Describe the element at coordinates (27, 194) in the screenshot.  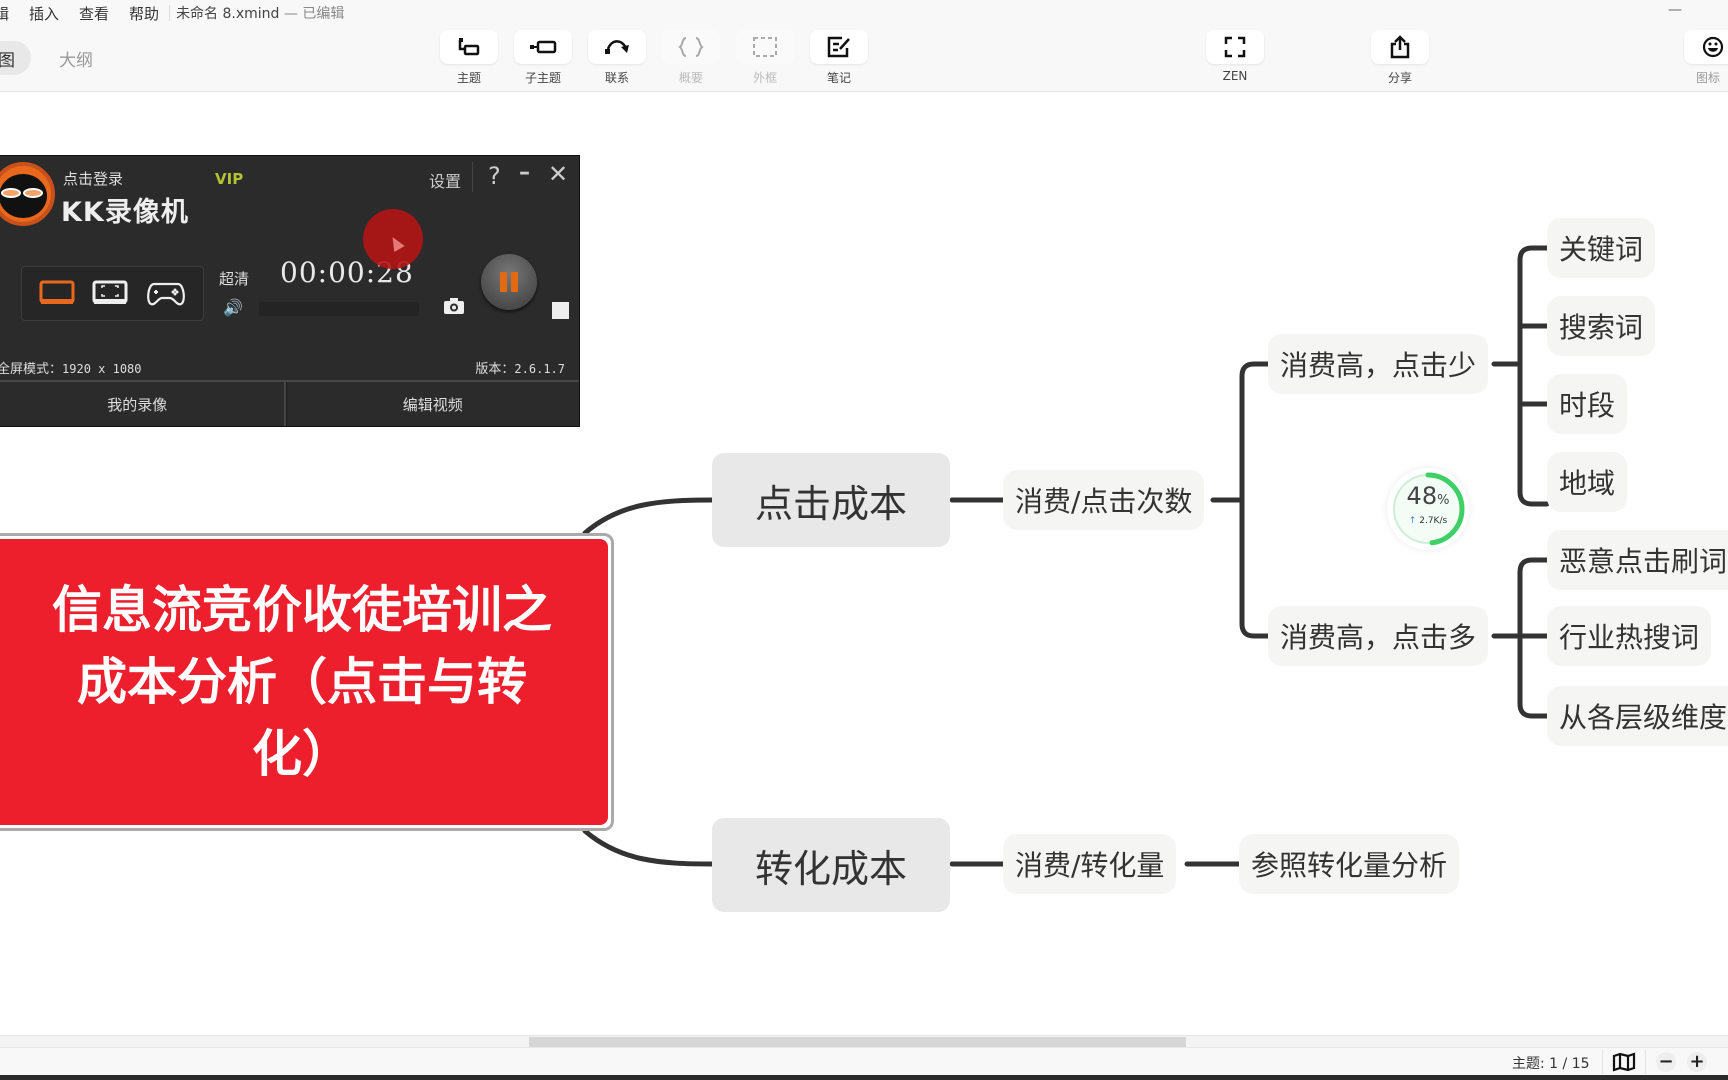
I see `kk-logo` at that location.